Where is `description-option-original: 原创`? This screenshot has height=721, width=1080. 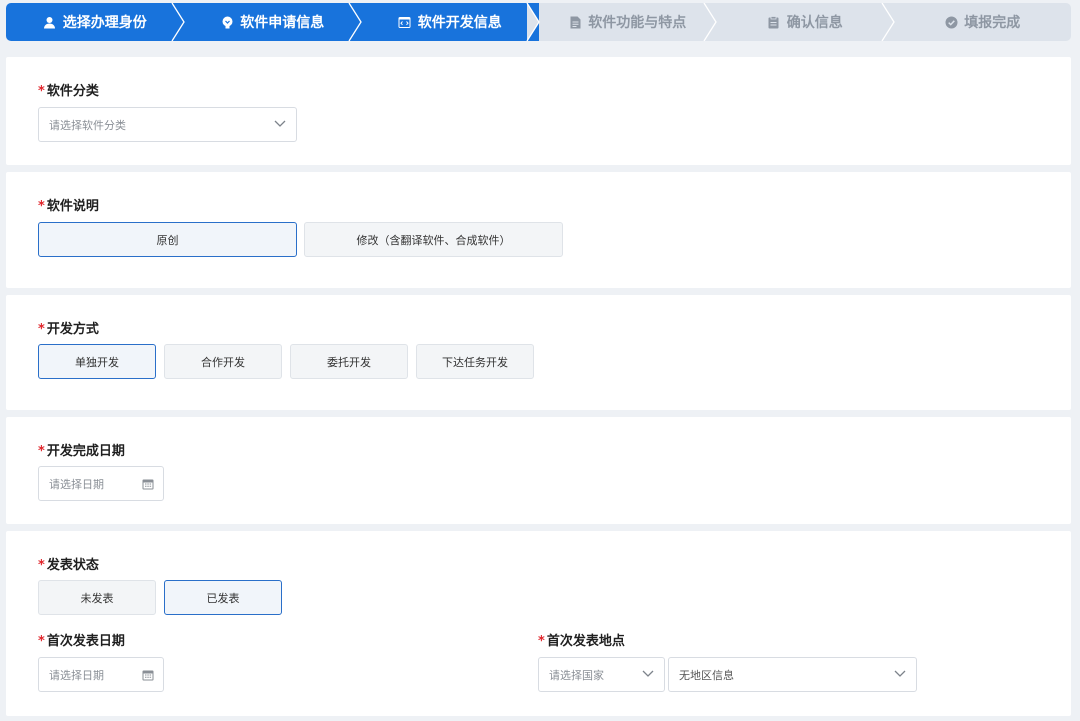 description-option-original: 原创 is located at coordinates (167, 239).